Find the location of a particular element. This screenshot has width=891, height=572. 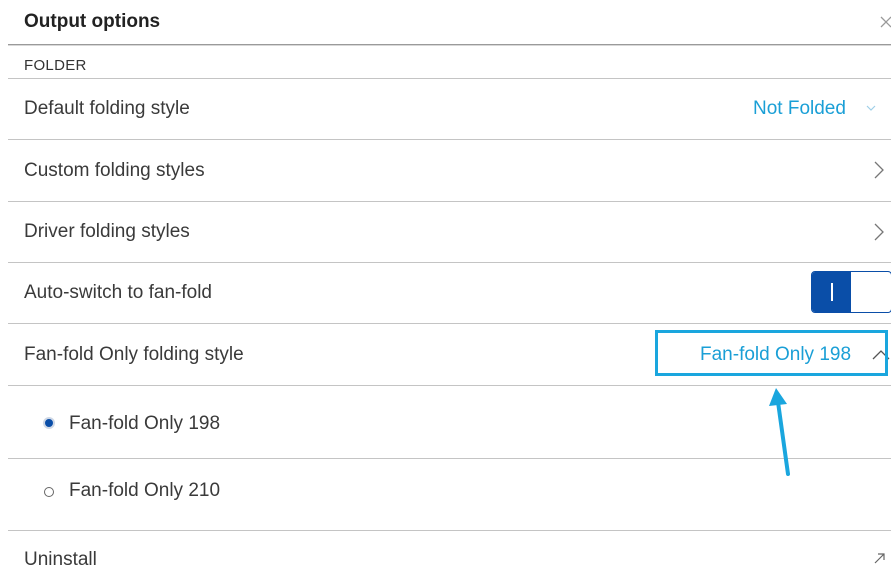

auto-switch-label: Auto-switch to fan-fold is located at coordinates (118, 292).